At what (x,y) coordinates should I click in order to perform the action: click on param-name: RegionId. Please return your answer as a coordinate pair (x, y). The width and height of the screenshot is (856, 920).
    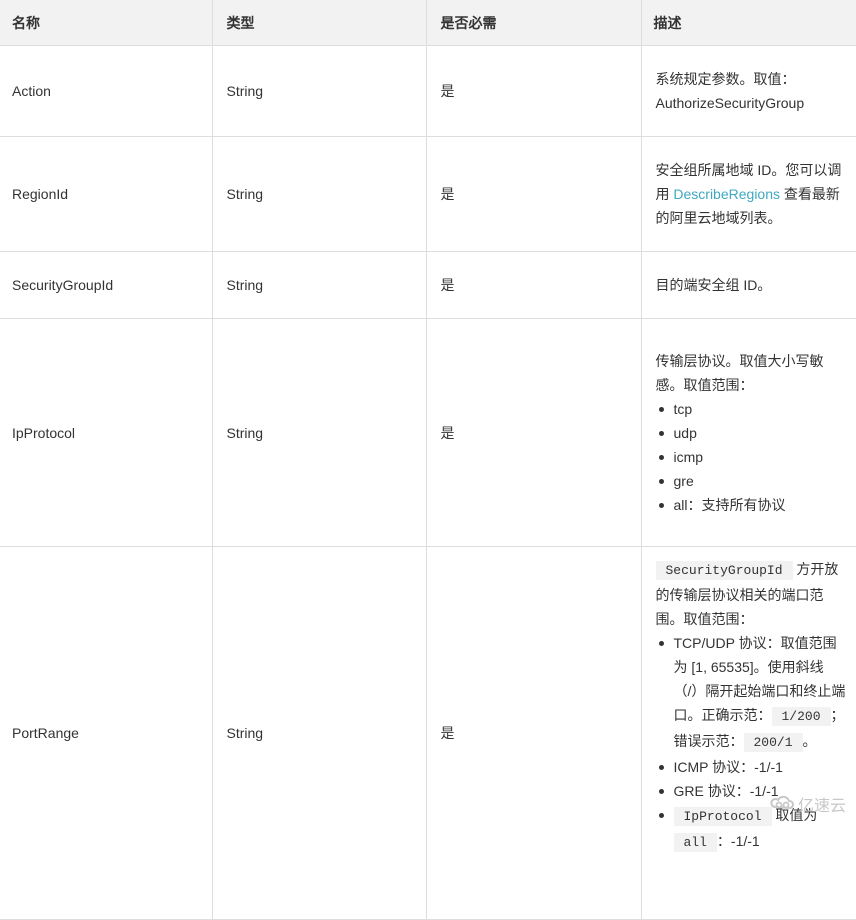
    Looking at the image, I should click on (106, 194).